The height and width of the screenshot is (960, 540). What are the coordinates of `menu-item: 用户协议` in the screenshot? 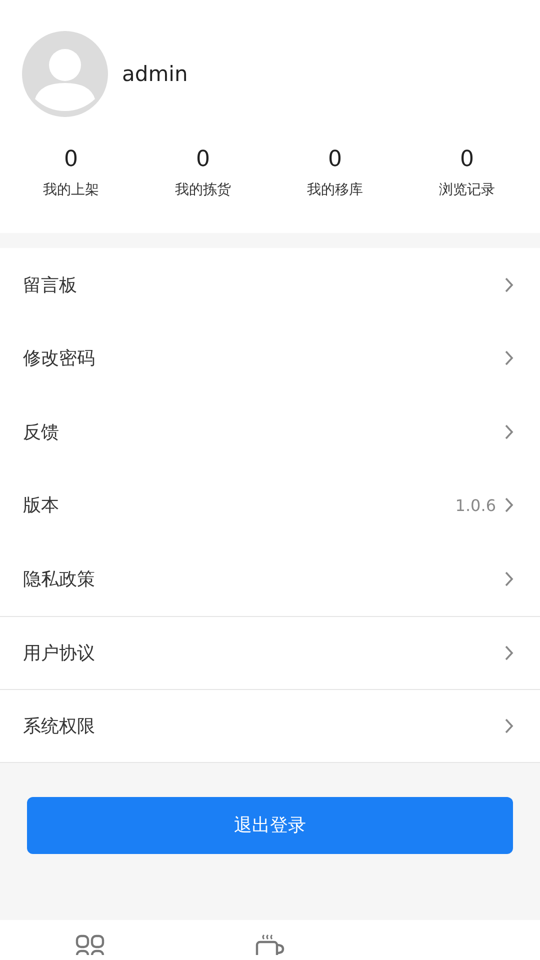 It's located at (270, 652).